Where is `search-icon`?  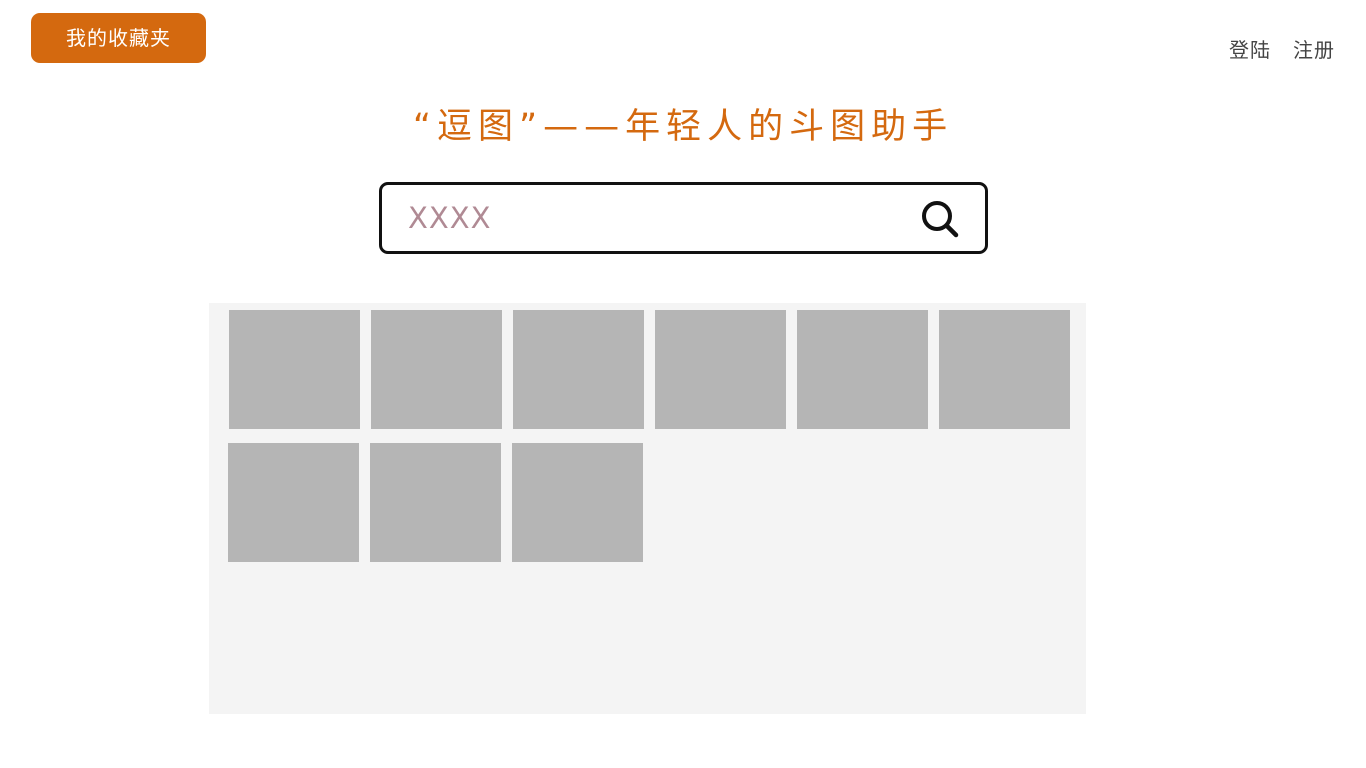 search-icon is located at coordinates (940, 219).